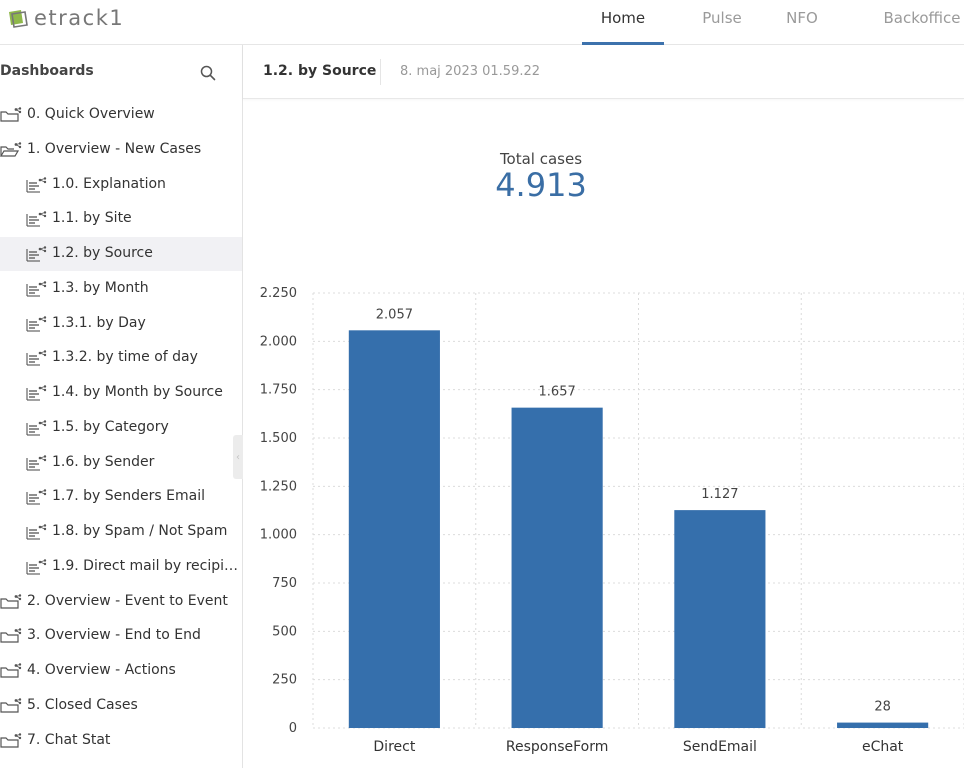 The image size is (964, 768). I want to click on sidebar-collapse-handle: ‹, so click(238, 457).